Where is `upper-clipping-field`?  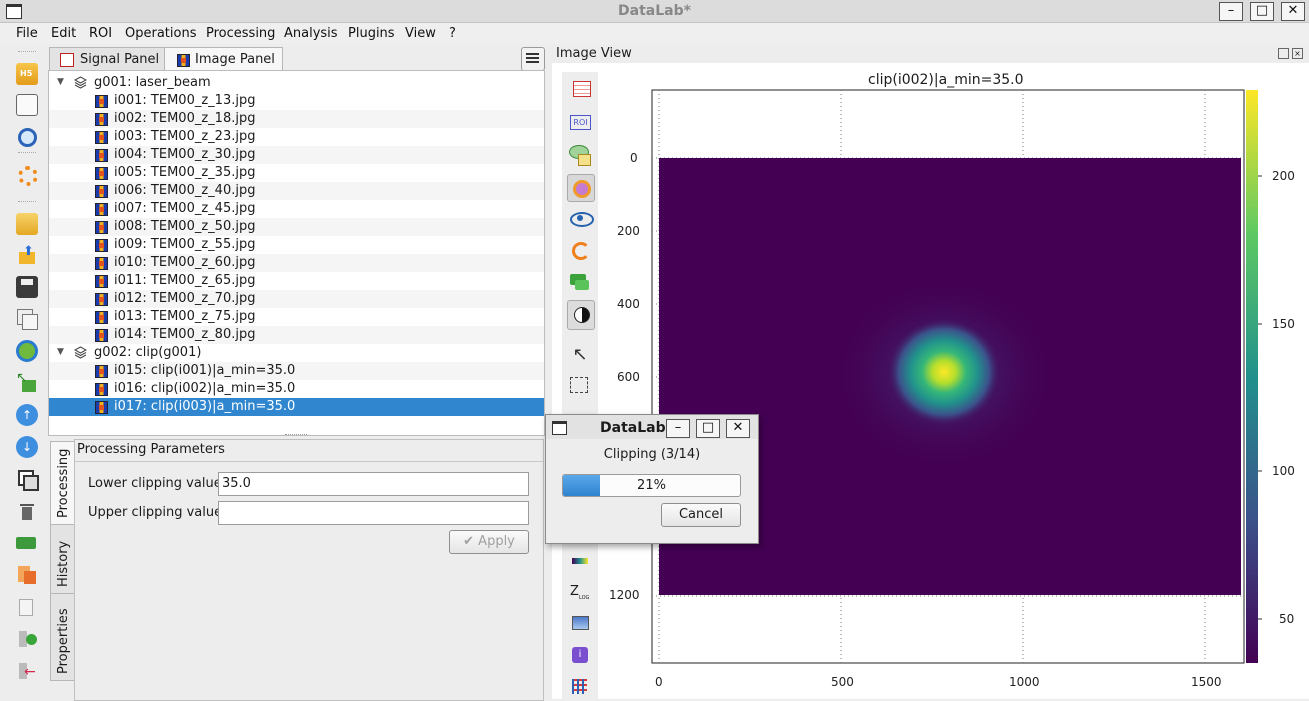 upper-clipping-field is located at coordinates (373, 513).